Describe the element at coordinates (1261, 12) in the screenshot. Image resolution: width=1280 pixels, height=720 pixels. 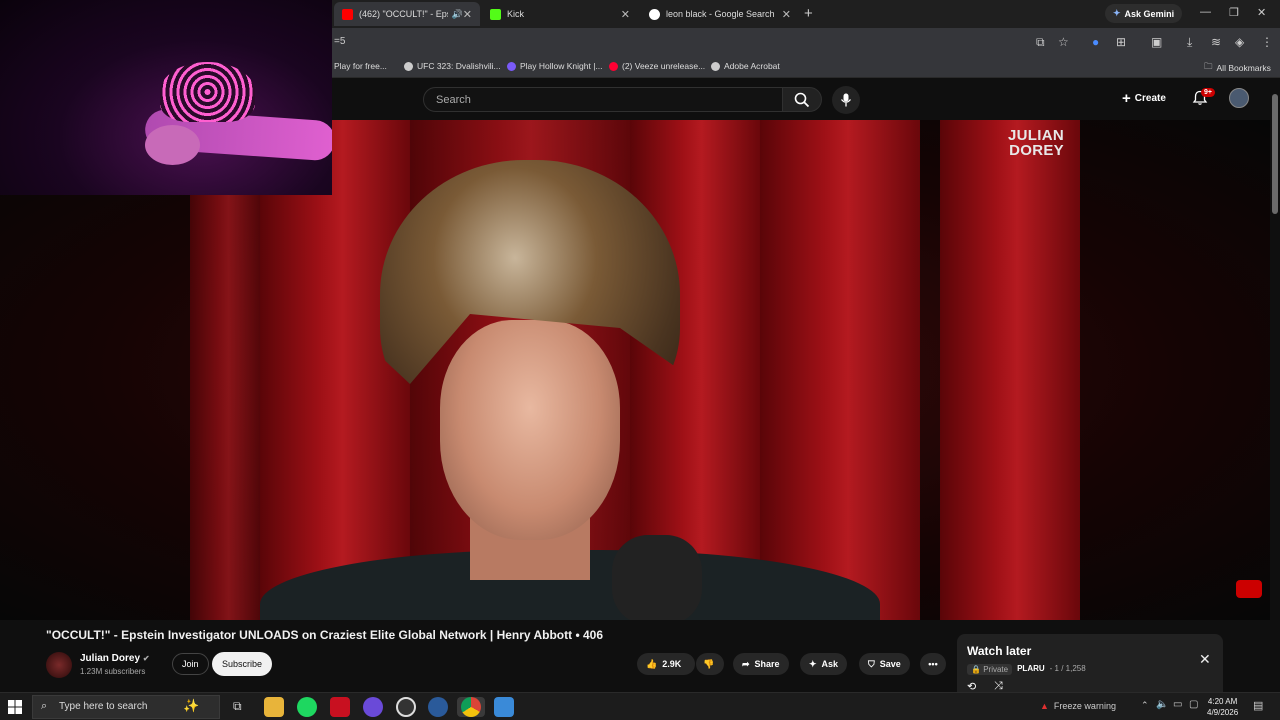
I see `window-close-icon: ✕` at that location.